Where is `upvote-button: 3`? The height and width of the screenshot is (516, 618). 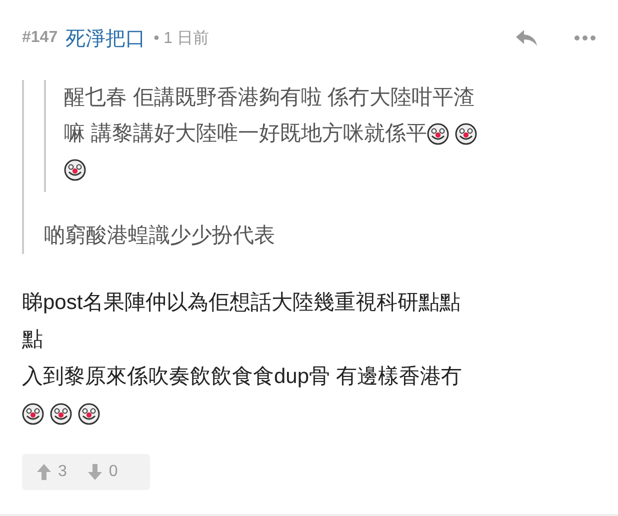
upvote-button: 3 is located at coordinates (51, 472).